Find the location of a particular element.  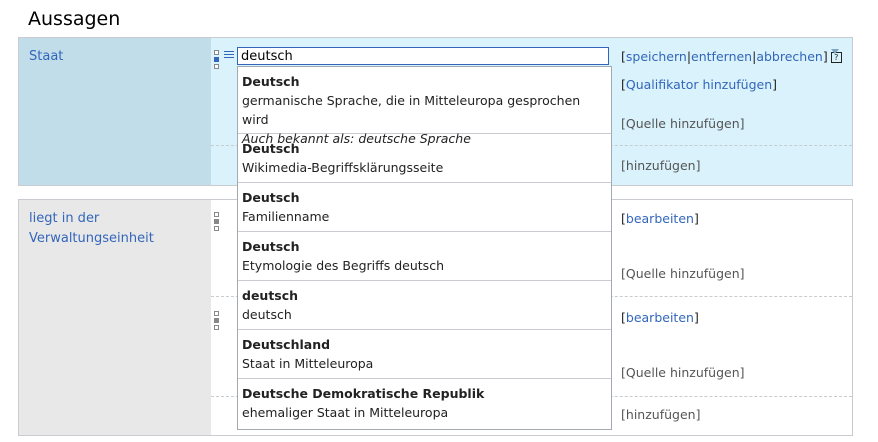

property-label-verwaltungseinheit: liegt in der Verwaltungseinheit is located at coordinates (91, 229).